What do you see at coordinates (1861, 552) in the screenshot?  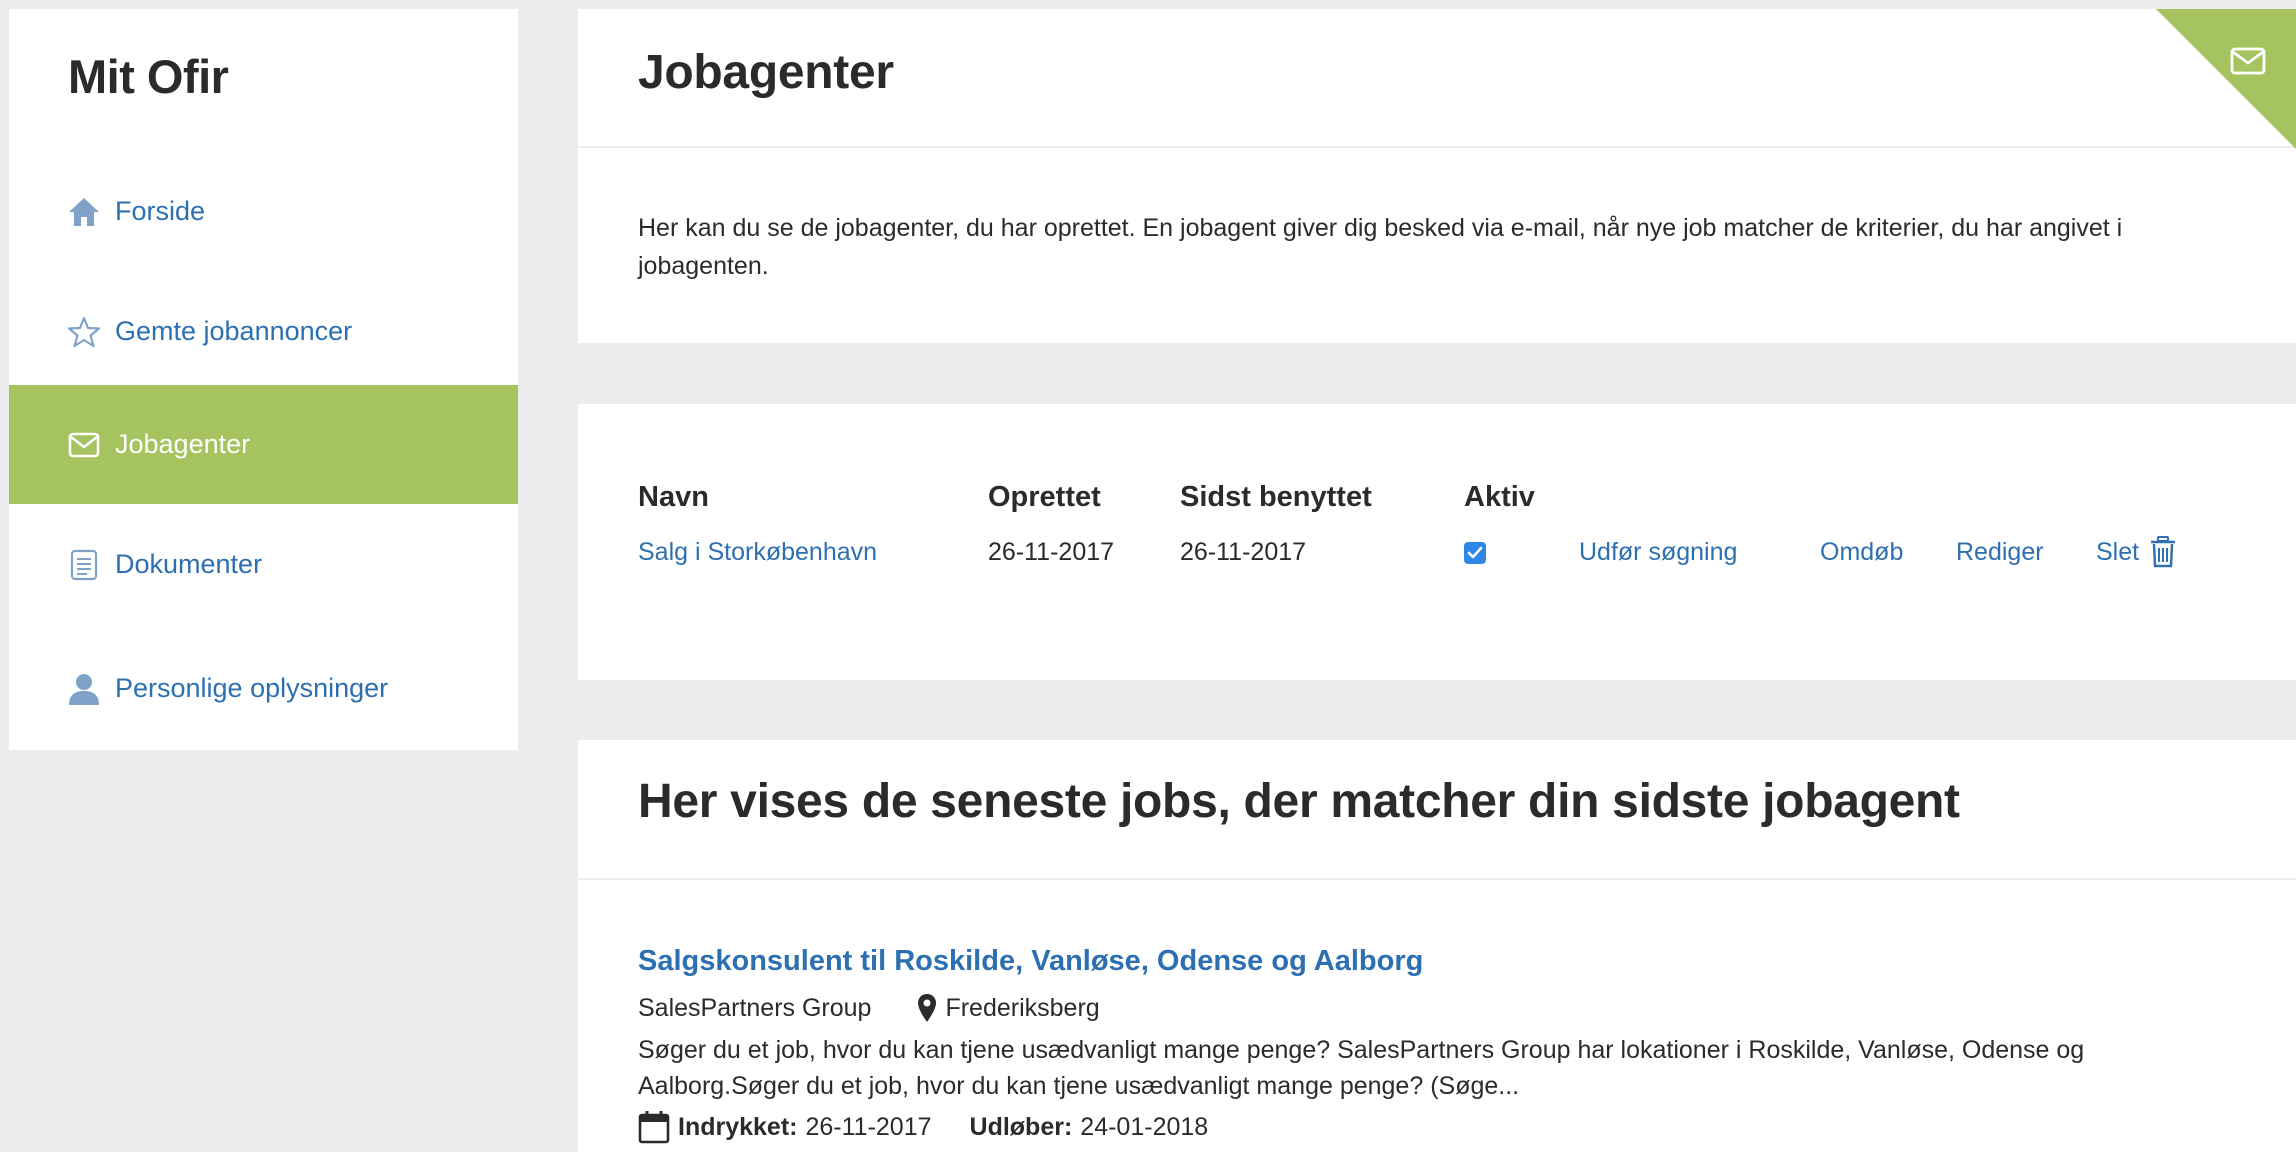 I see `rename-link: Omdøb` at bounding box center [1861, 552].